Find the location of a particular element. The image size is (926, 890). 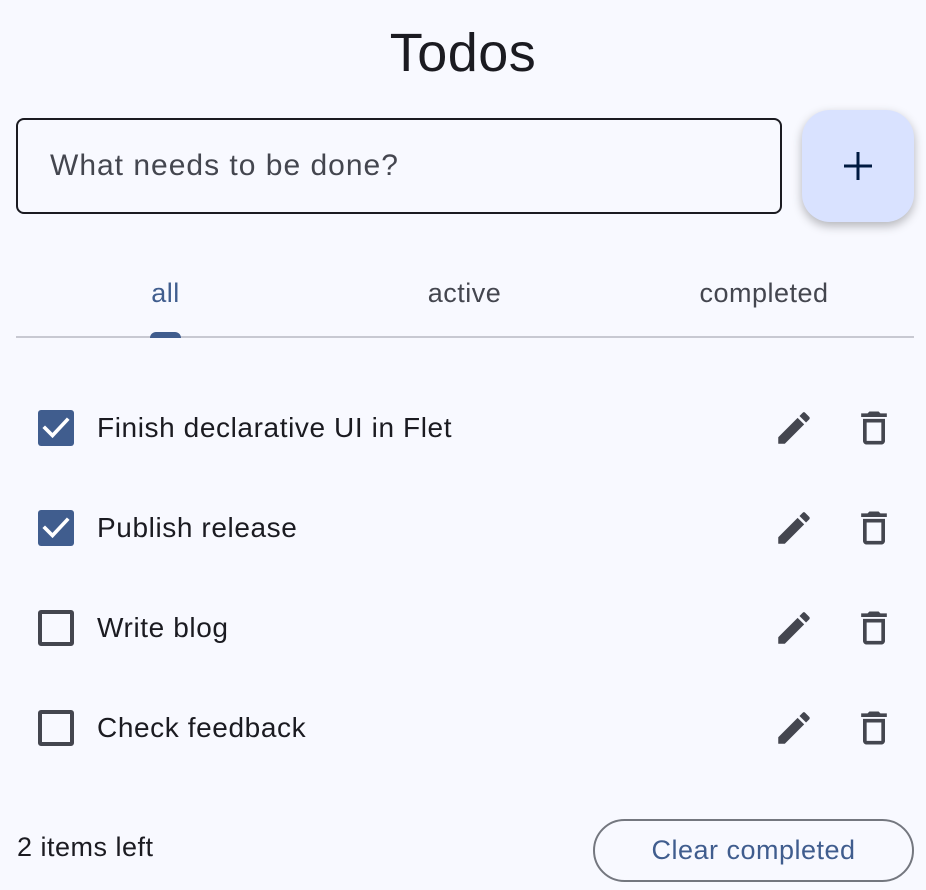

tab-active-label: active is located at coordinates (464, 292).